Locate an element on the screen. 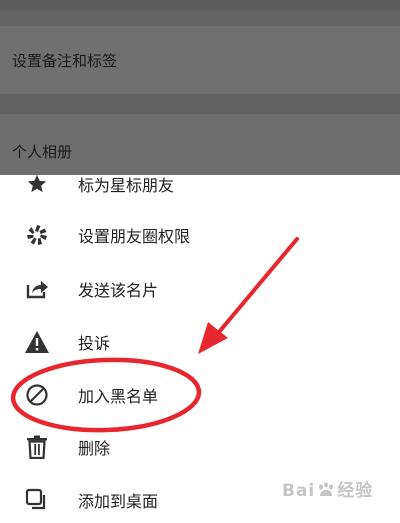 The height and width of the screenshot is (523, 400). menu-item-moments-permission: 设置朋友圈权限 is located at coordinates (200, 235).